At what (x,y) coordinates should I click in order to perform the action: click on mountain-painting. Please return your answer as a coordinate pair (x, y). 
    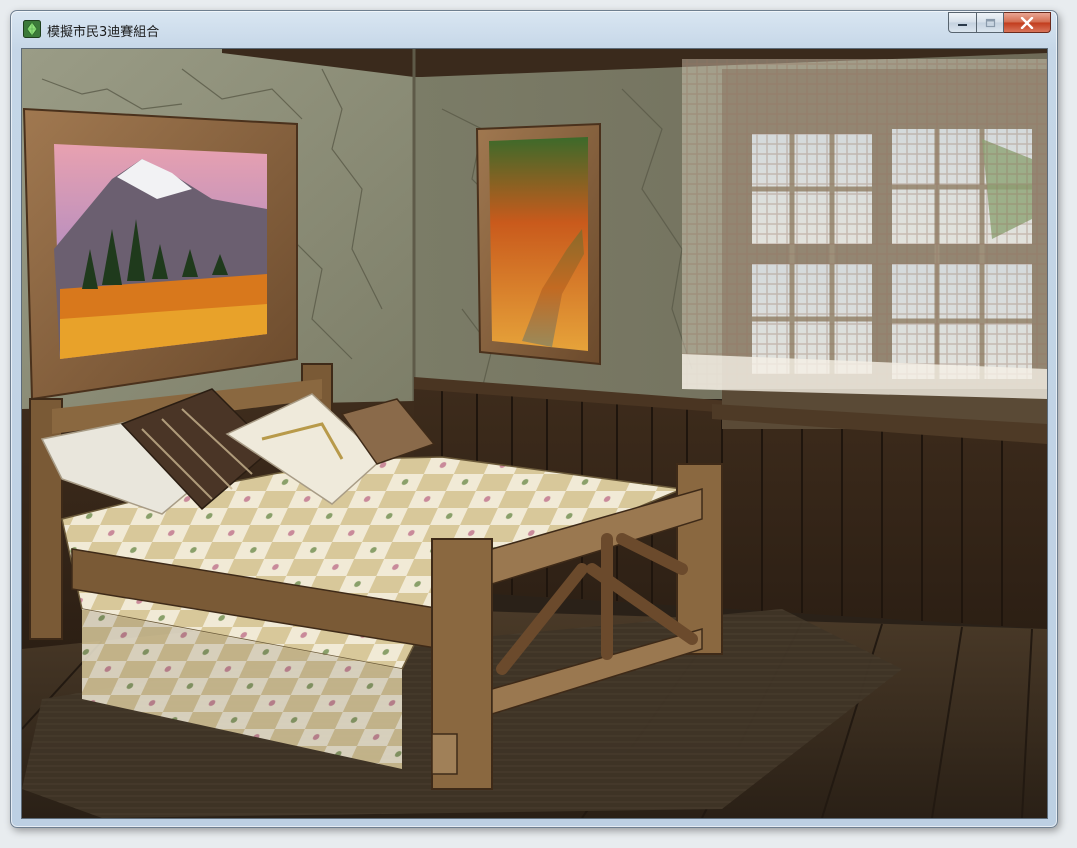
    Looking at the image, I should click on (160, 254).